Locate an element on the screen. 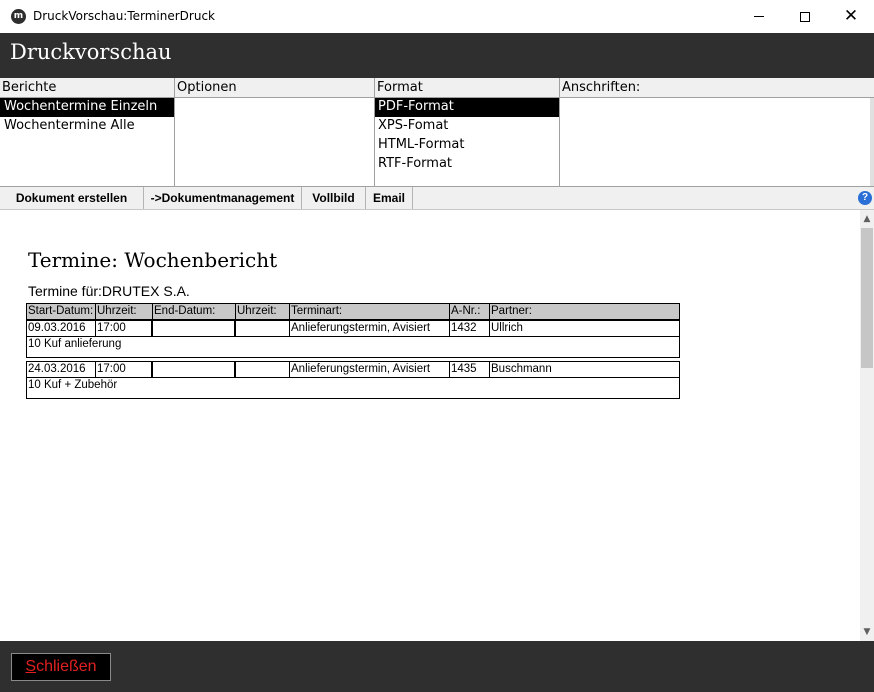  format-header: Format is located at coordinates (467, 88).